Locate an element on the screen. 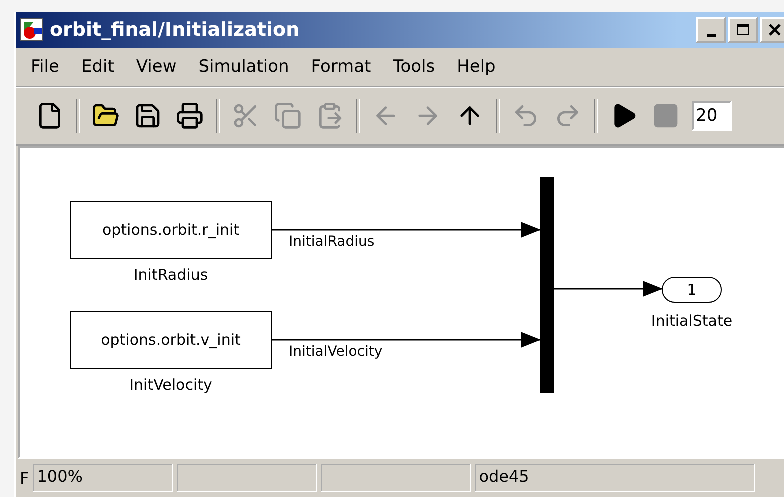  zoom-field: 20 is located at coordinates (712, 116).